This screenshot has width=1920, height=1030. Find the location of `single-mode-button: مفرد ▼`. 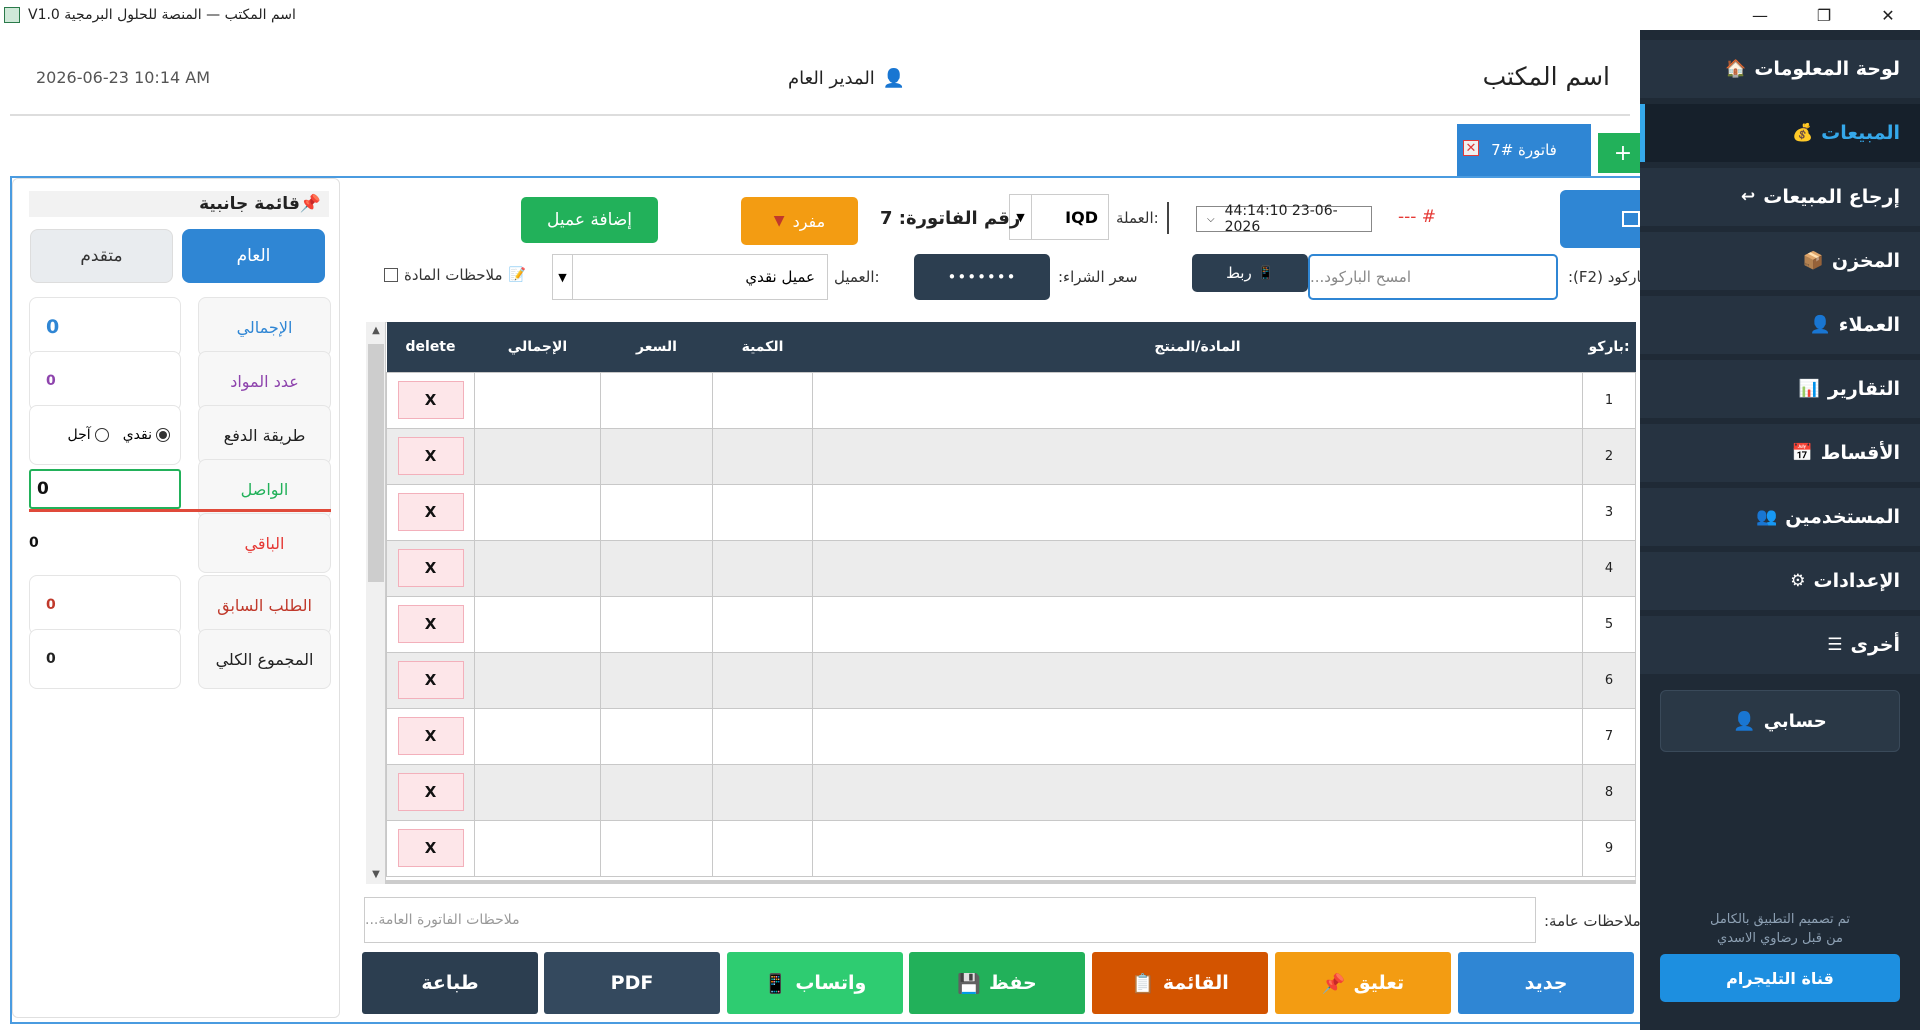

single-mode-button: مفرد ▼ is located at coordinates (799, 221).